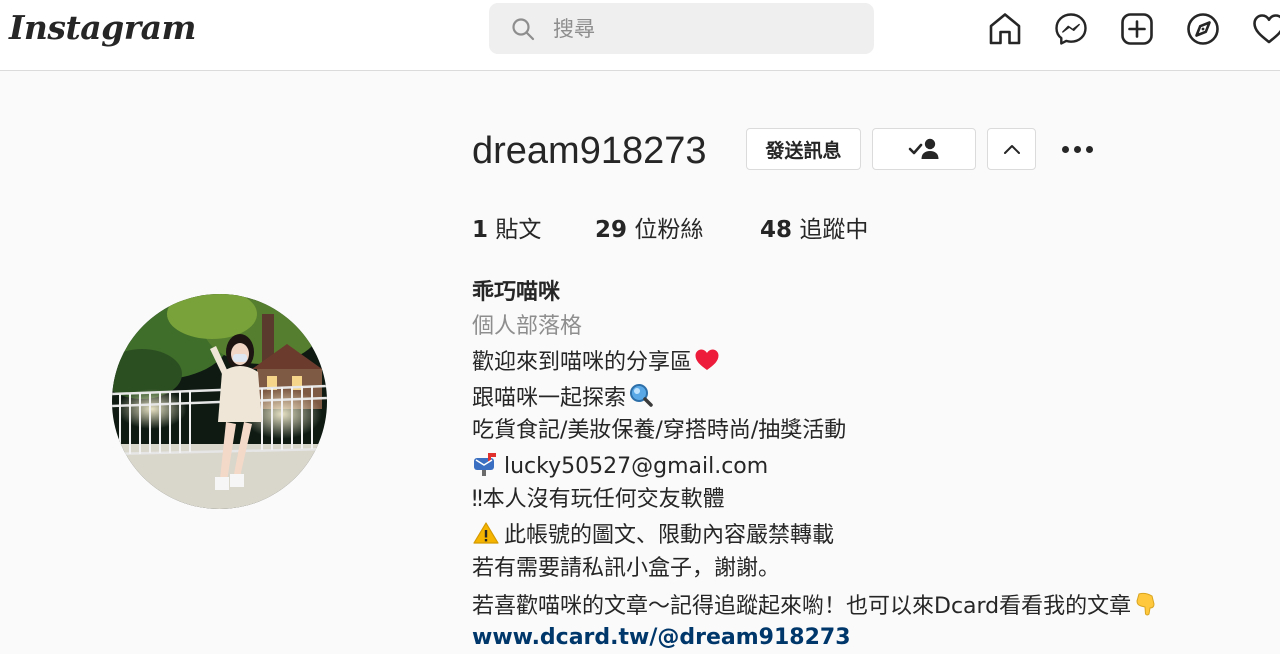 The height and width of the screenshot is (654, 1280). What do you see at coordinates (598, 499) in the screenshot?
I see `bio-line-5: ‼本人沒有玩任何交友軟體` at bounding box center [598, 499].